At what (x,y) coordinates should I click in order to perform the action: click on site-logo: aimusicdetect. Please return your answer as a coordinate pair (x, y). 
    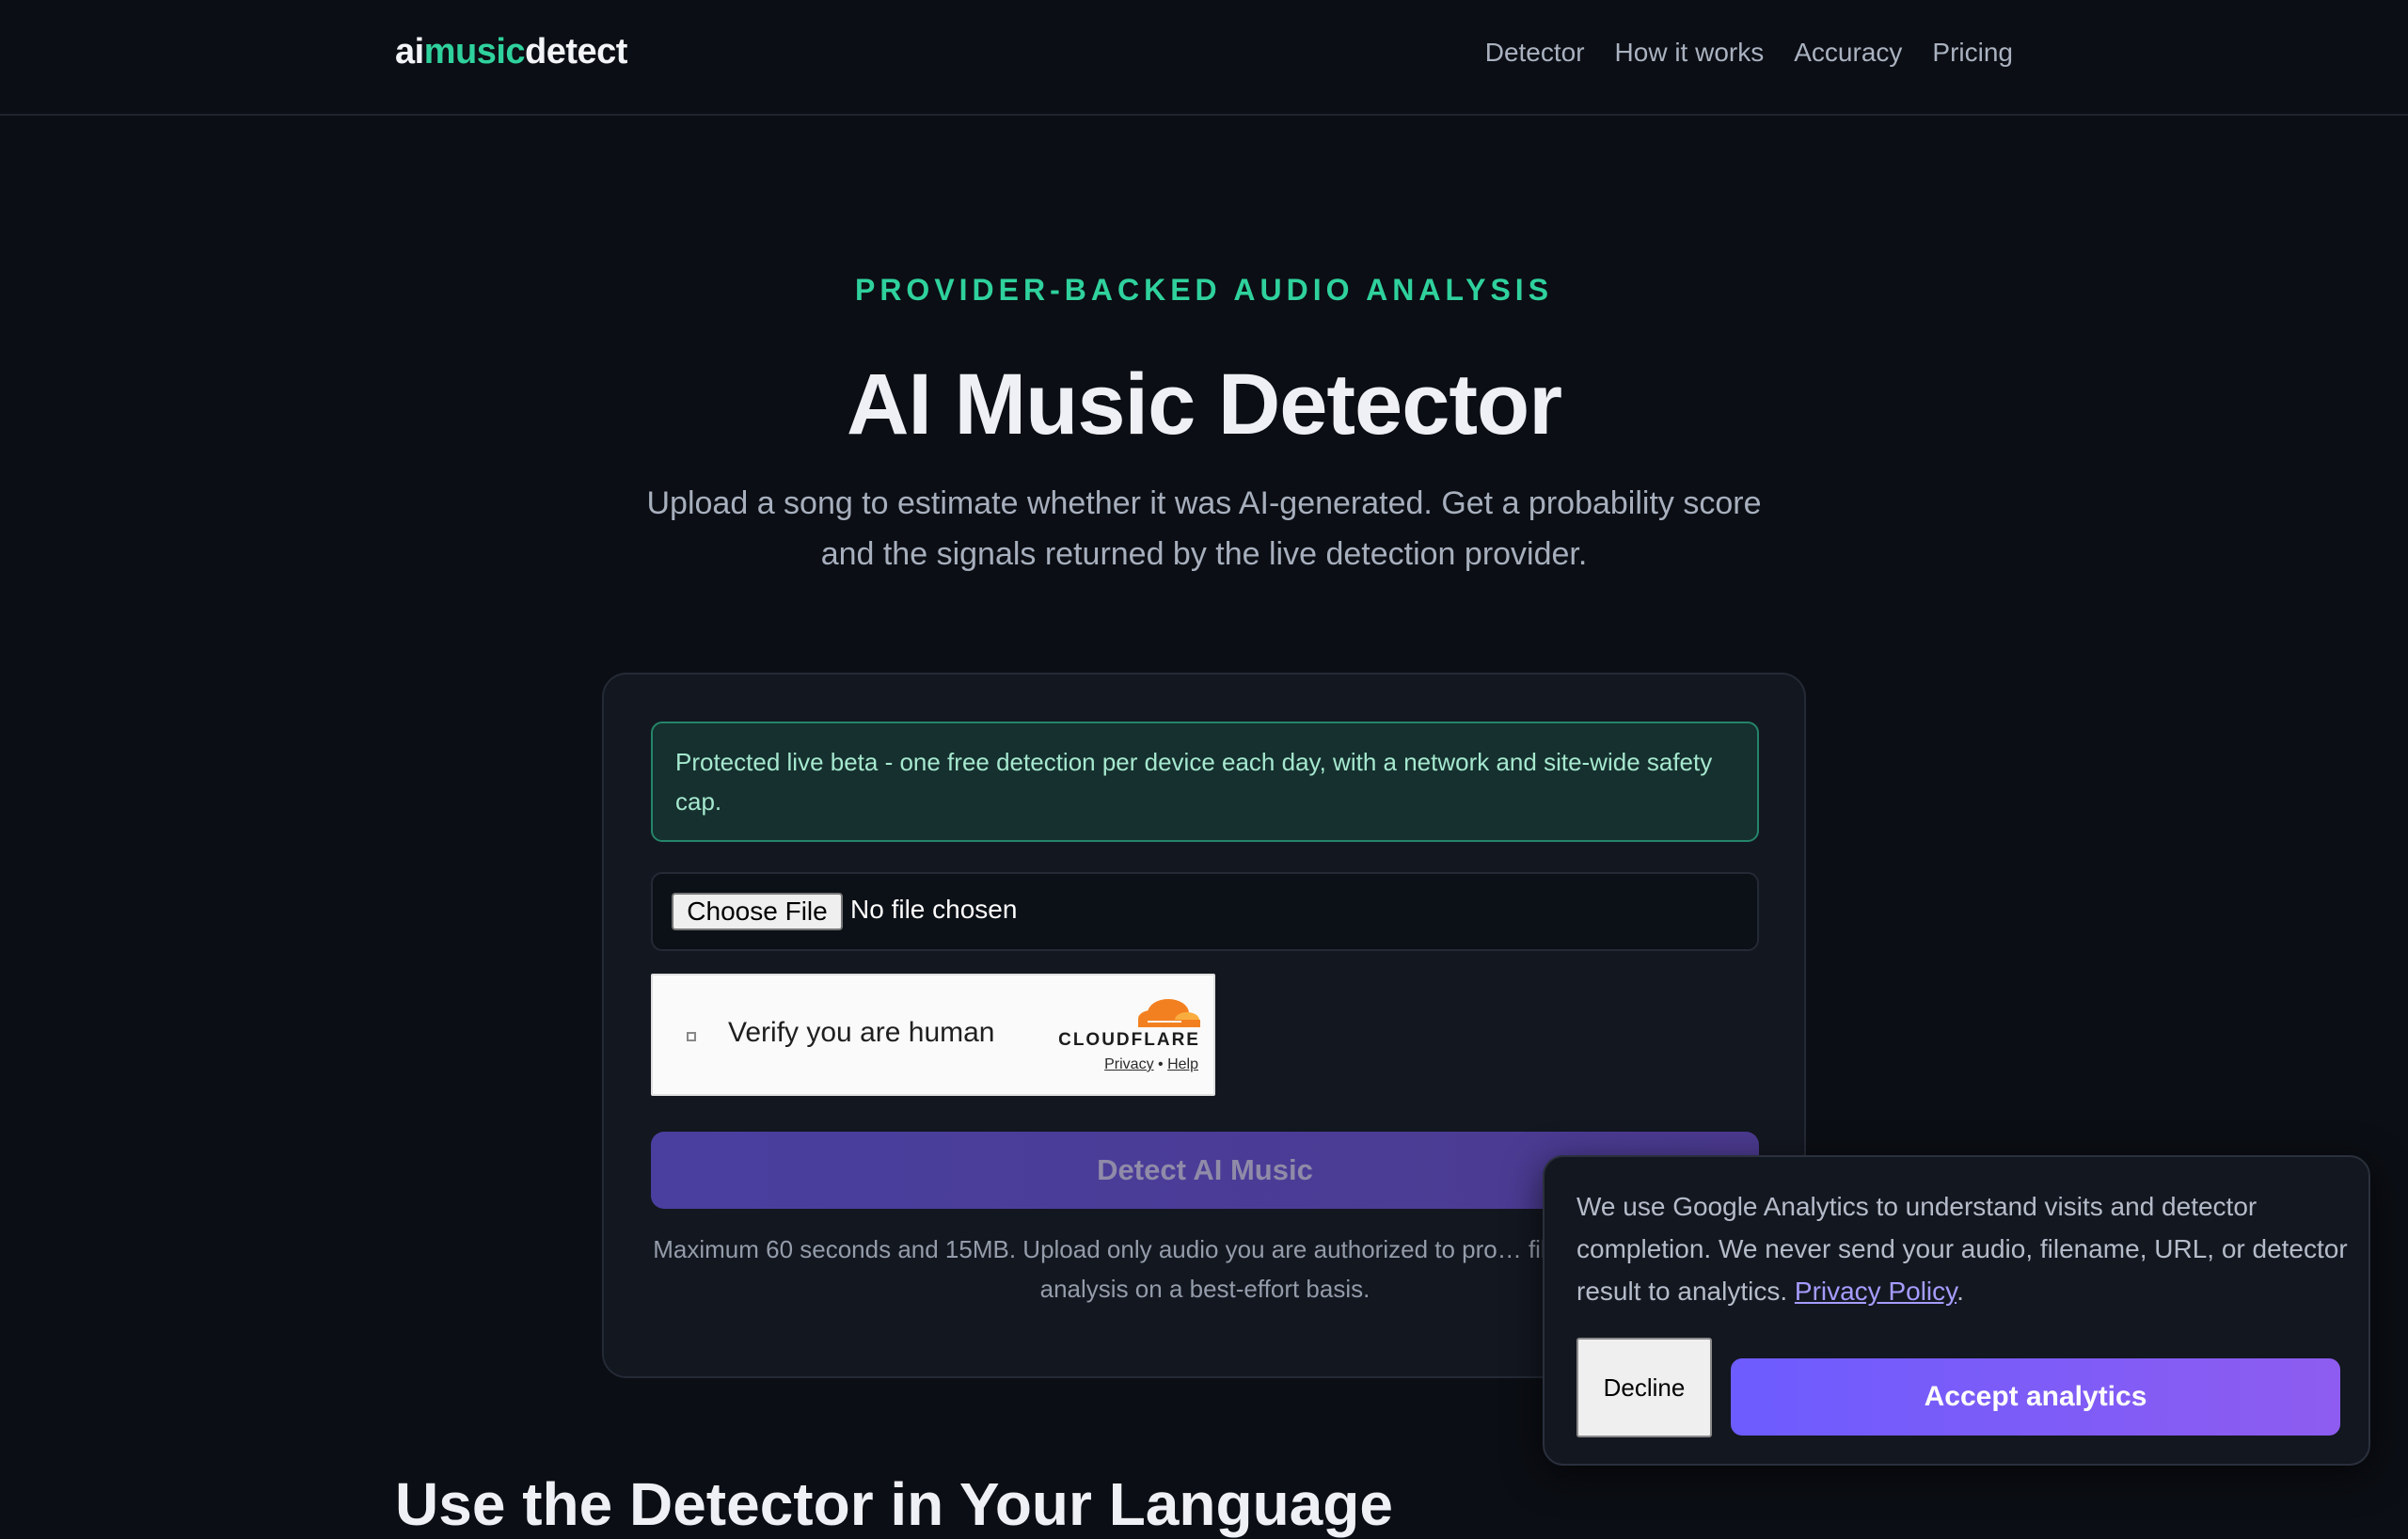
    Looking at the image, I should click on (511, 52).